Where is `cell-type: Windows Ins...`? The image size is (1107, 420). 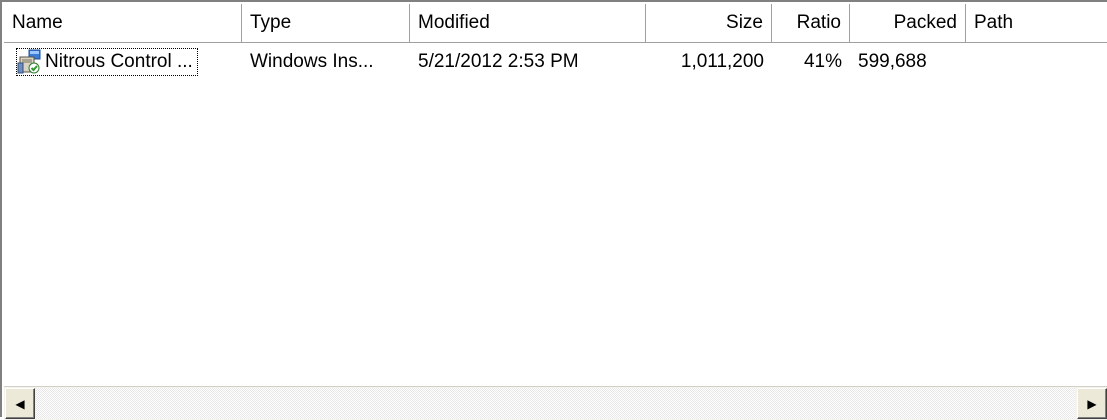 cell-type: Windows Ins... is located at coordinates (312, 61).